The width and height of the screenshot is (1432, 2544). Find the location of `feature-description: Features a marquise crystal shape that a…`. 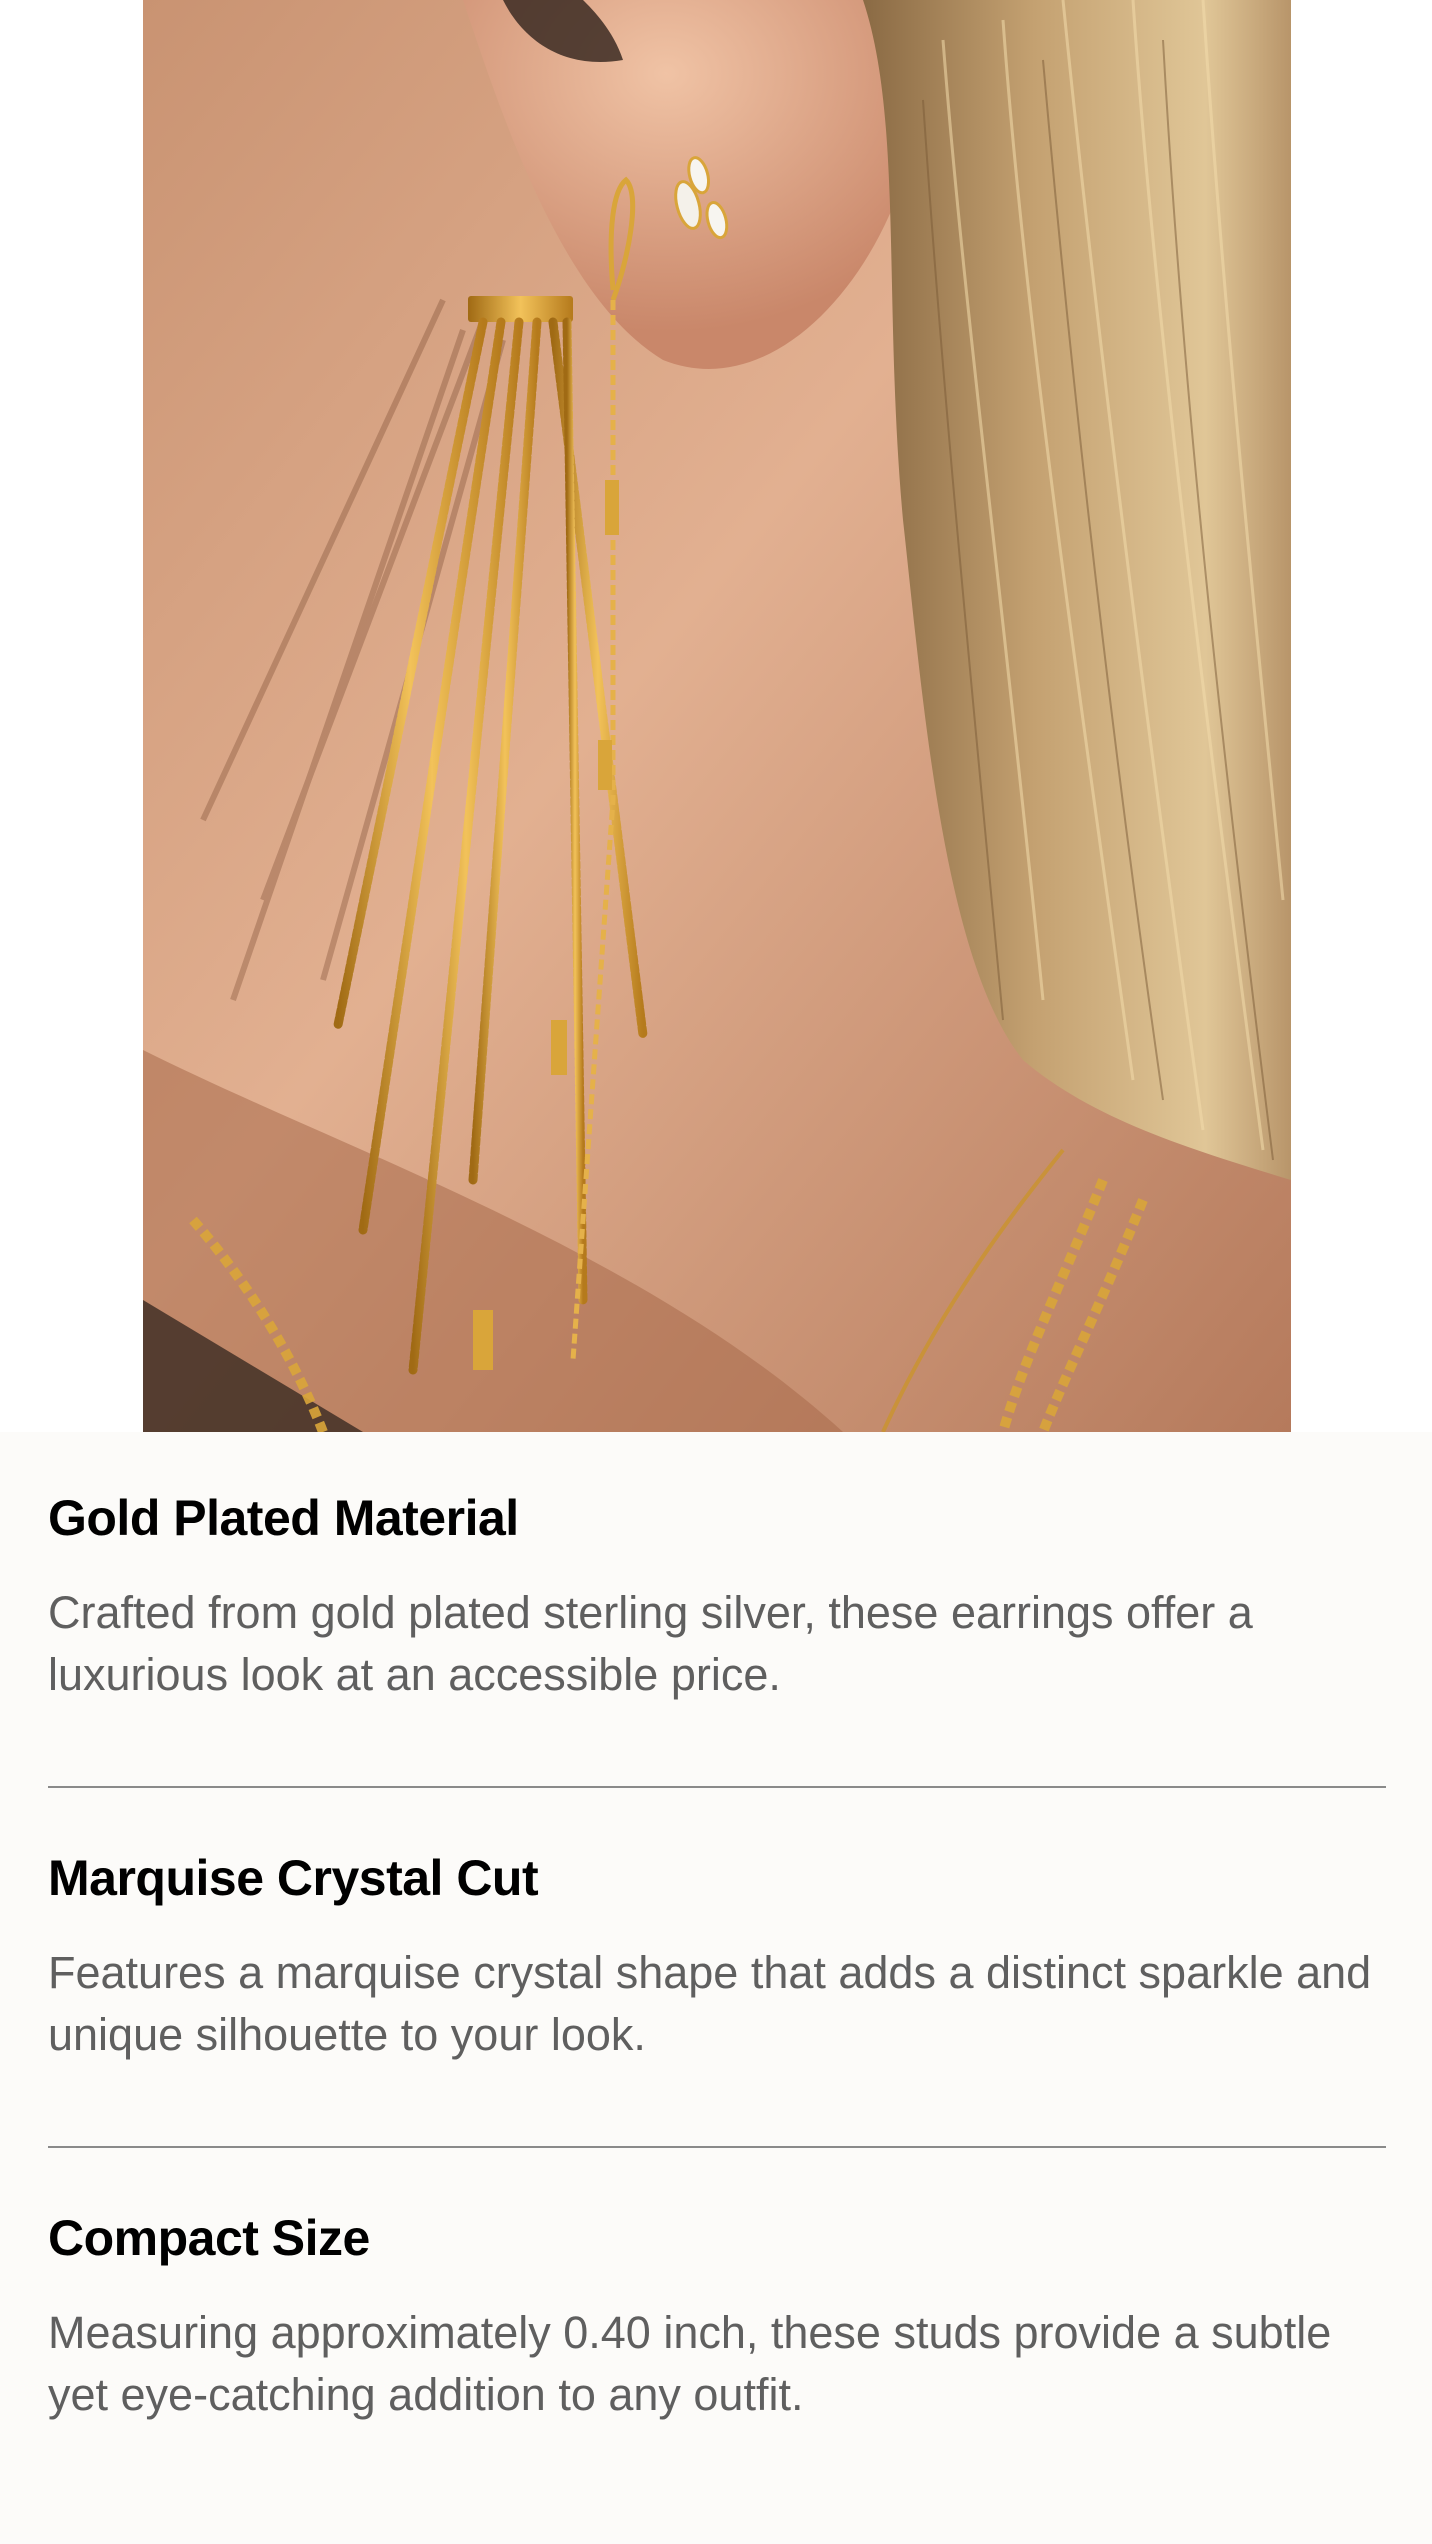

feature-description: Features a marquise crystal shape that a… is located at coordinates (710, 2003).